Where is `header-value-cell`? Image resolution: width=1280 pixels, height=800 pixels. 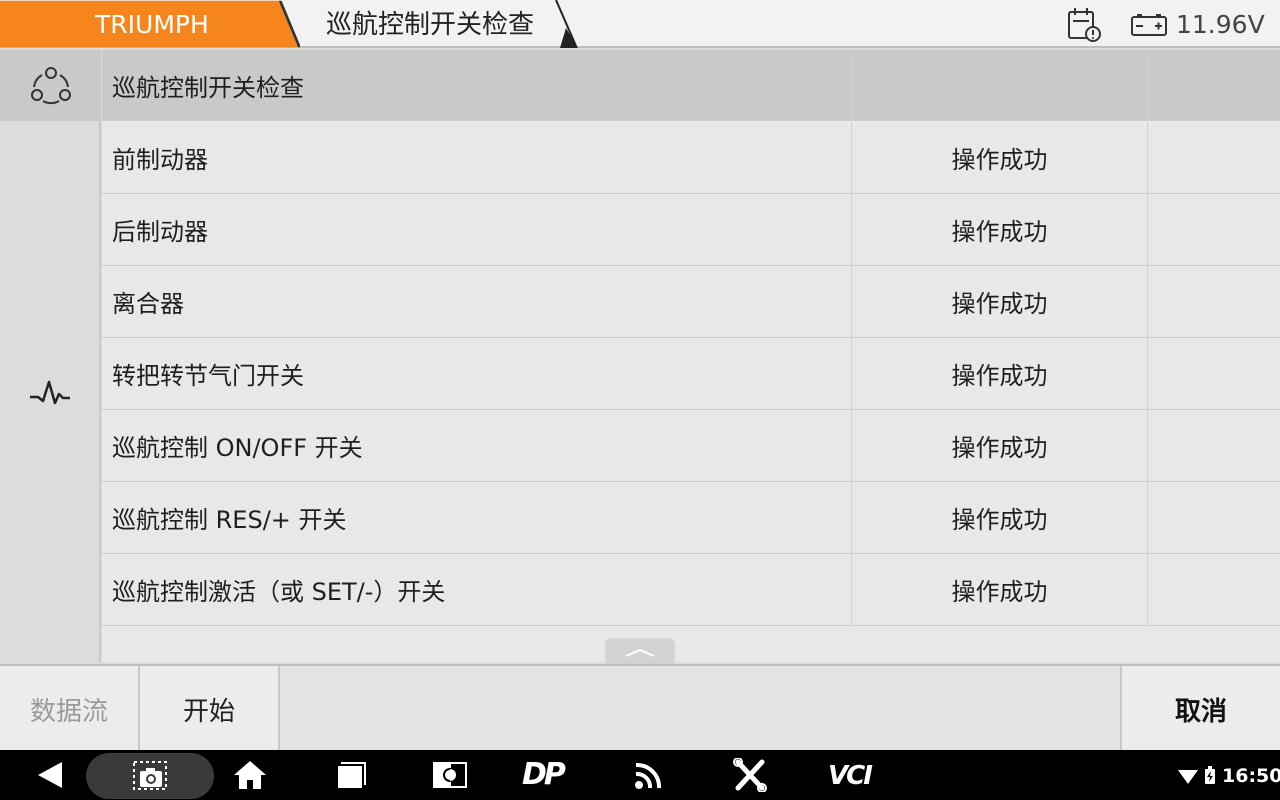
header-value-cell is located at coordinates (1000, 85).